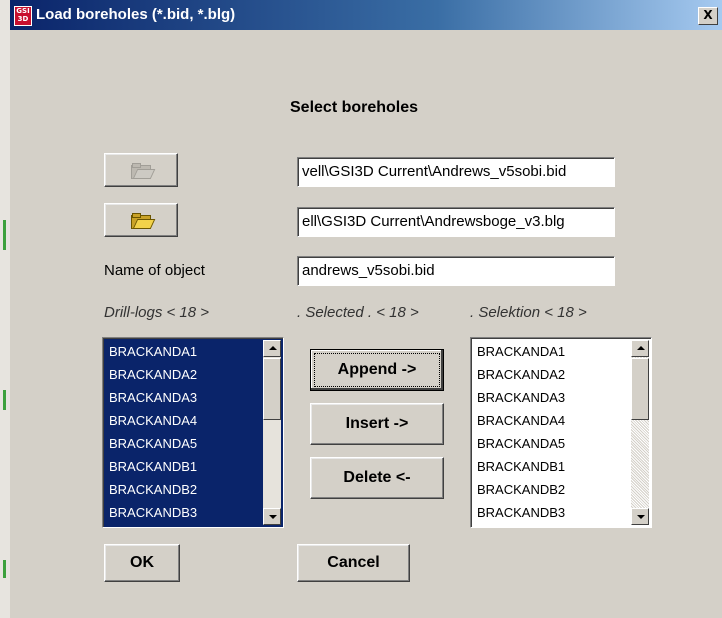  Describe the element at coordinates (23, 16) in the screenshot. I see `app-icon: GSI 3D` at that location.